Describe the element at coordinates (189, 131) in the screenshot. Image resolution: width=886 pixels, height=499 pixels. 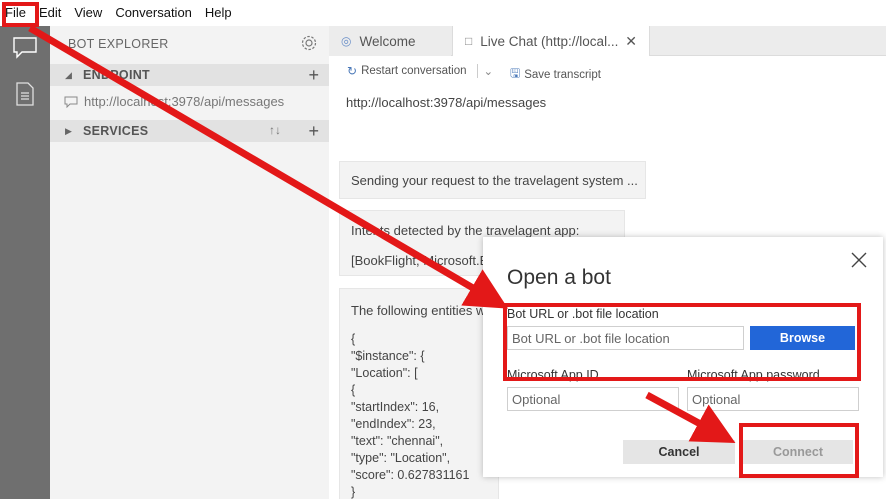
I see `services-section-header: ▶ SERVICES ↑↓ +` at that location.